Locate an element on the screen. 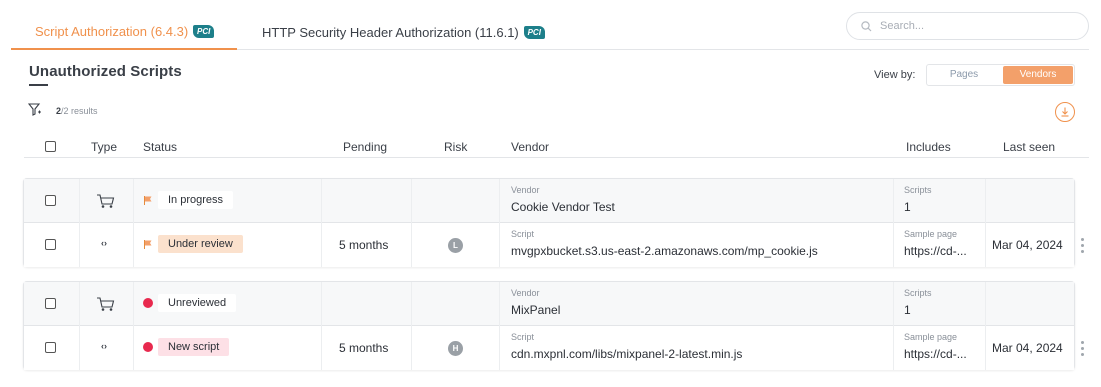  view-by-vendors-button: Vendors is located at coordinates (1038, 75).